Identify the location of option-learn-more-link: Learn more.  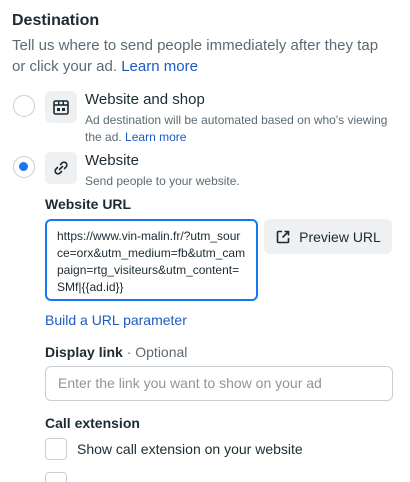
(155, 137).